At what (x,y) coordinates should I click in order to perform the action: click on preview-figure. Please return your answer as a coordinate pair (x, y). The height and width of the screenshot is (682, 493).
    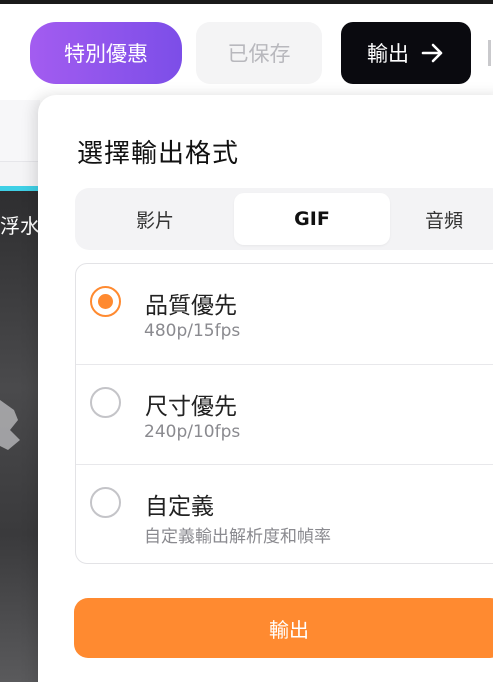
    Looking at the image, I should click on (10, 425).